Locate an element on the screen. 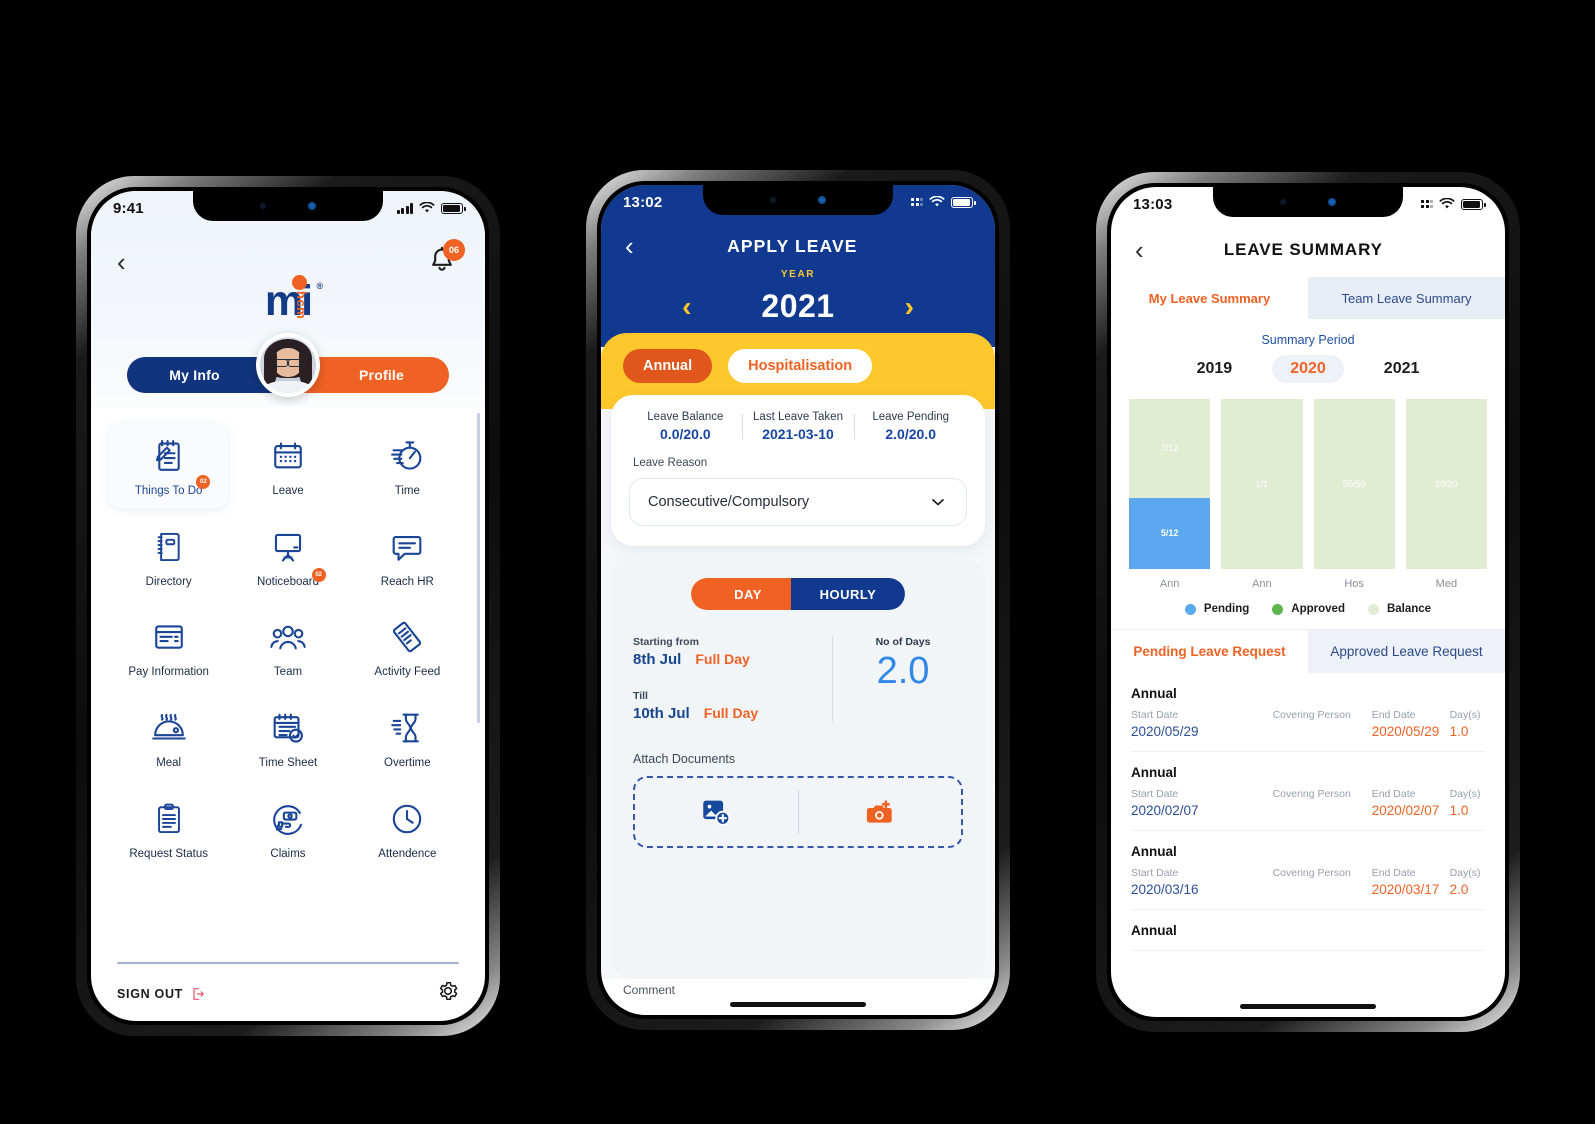  notifications-button: 06 is located at coordinates (445, 259).